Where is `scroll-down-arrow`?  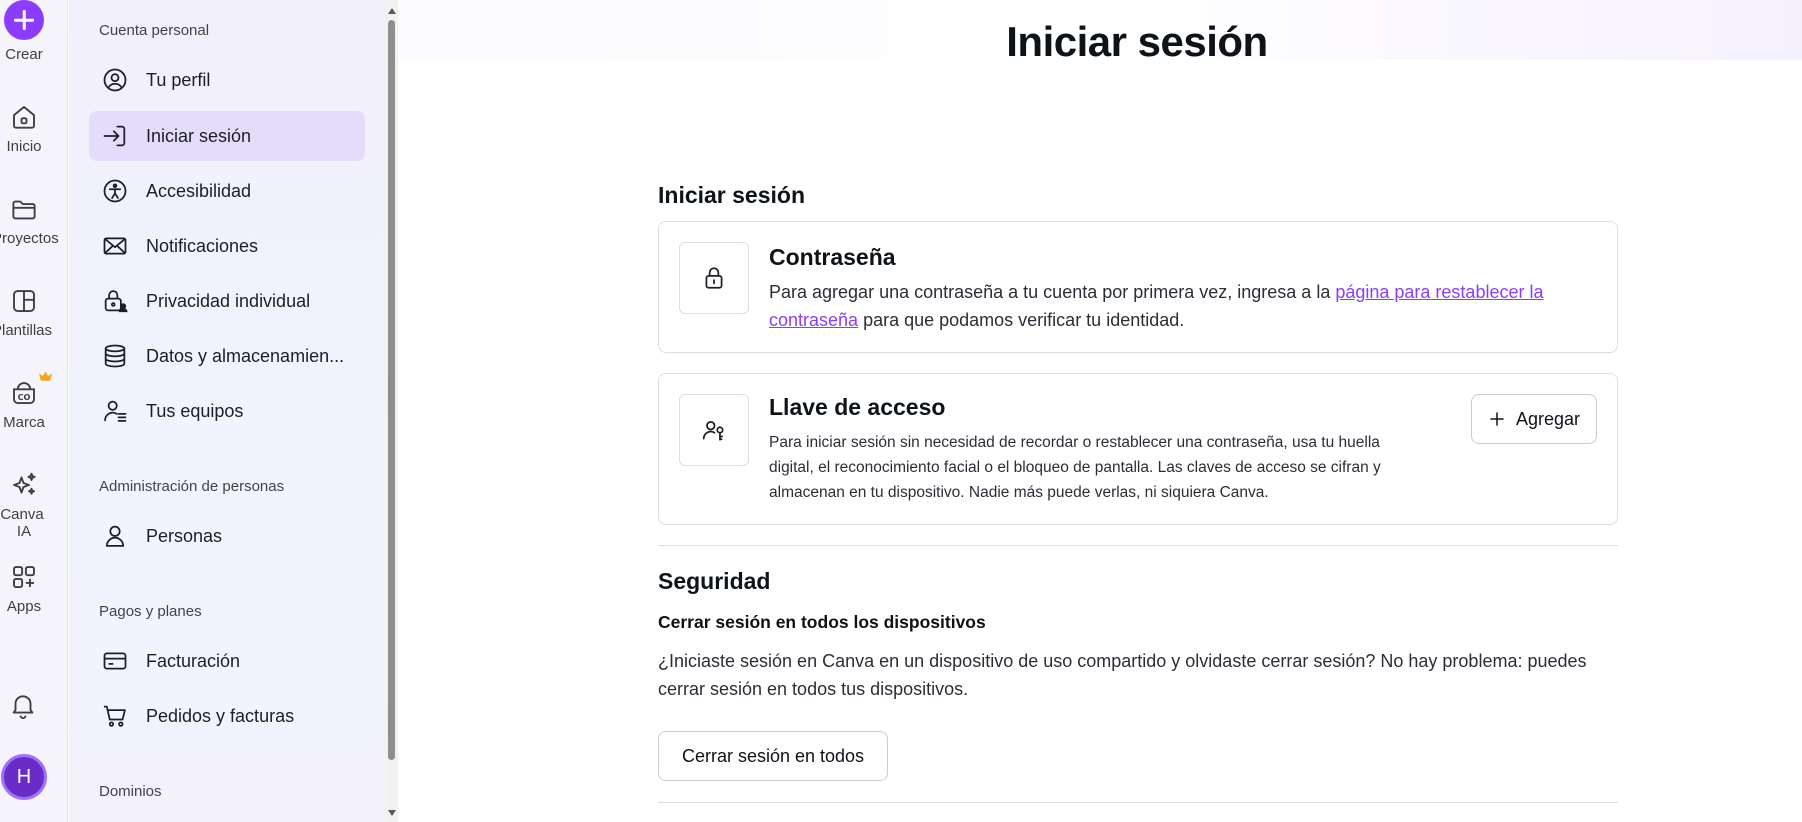 scroll-down-arrow is located at coordinates (392, 813).